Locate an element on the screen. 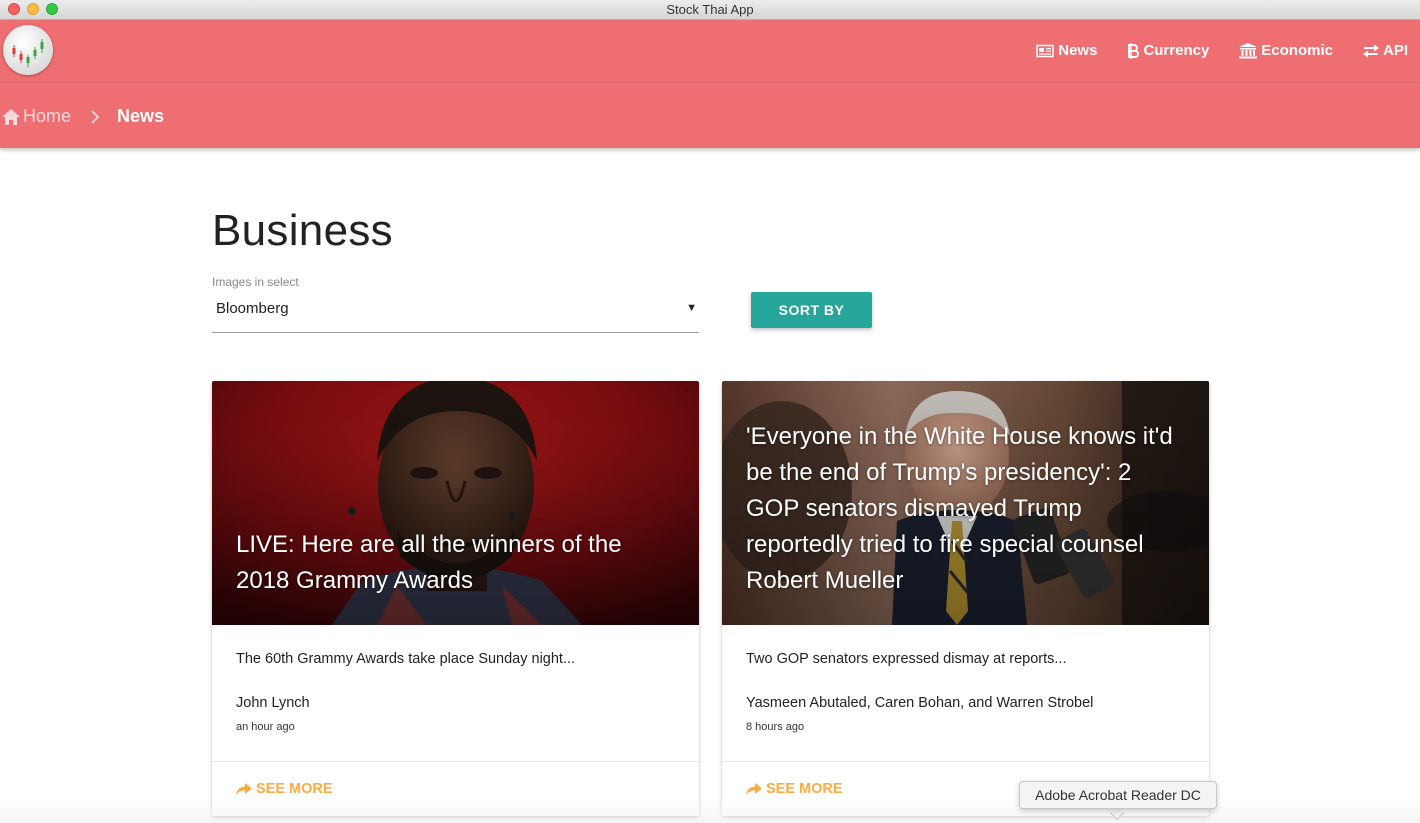 Image resolution: width=1420 pixels, height=823 pixels. nav-economic: Economic is located at coordinates (1286, 50).